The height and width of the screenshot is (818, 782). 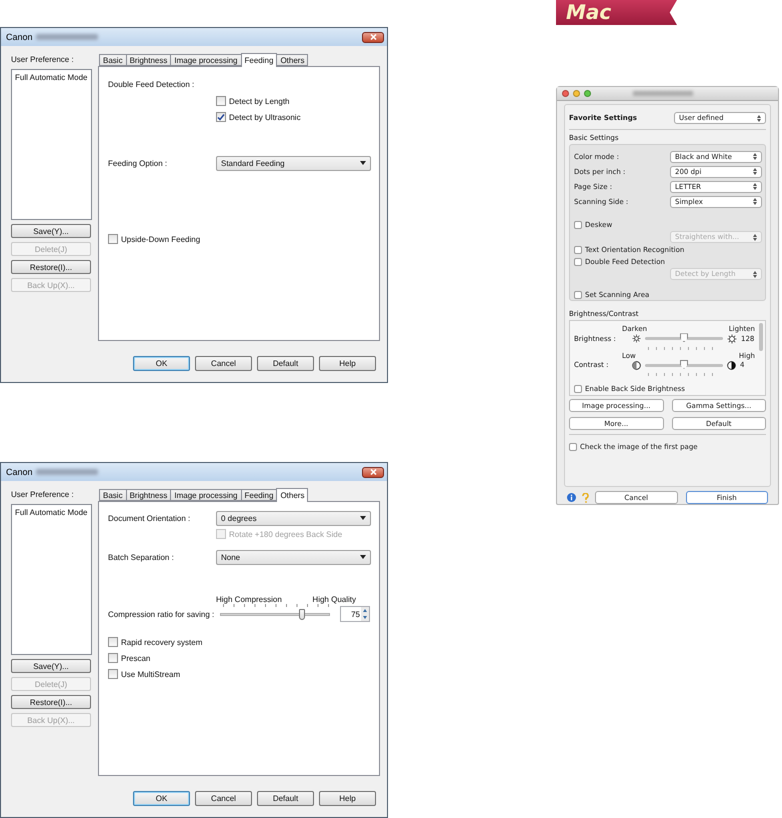 I want to click on checkbox-label: Rapid recovery system, so click(x=161, y=642).